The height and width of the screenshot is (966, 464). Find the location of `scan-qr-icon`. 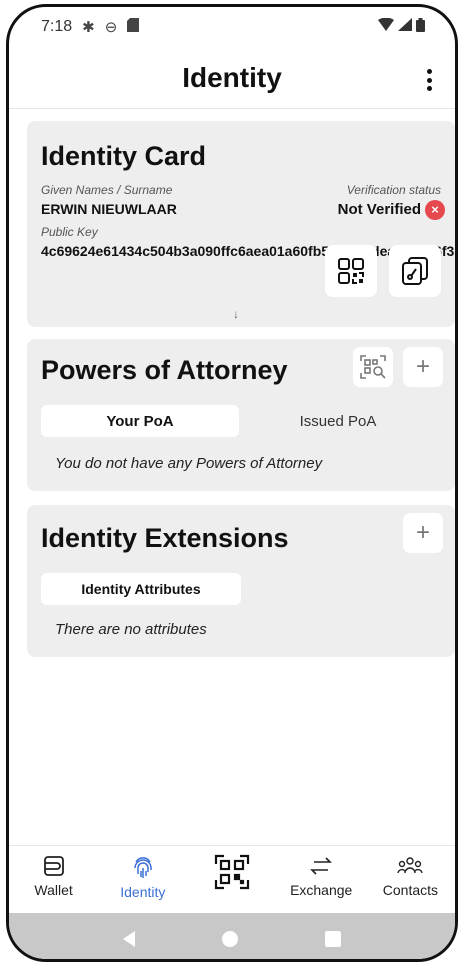

scan-qr-icon is located at coordinates (373, 367).